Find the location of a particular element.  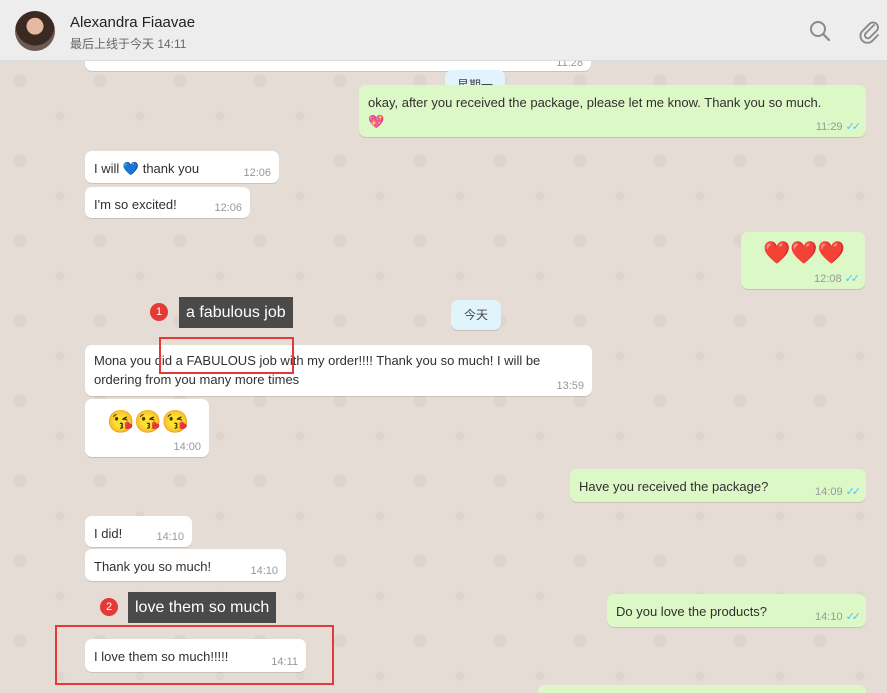

contact-name: Alexandra Fiaavae is located at coordinates (132, 22).